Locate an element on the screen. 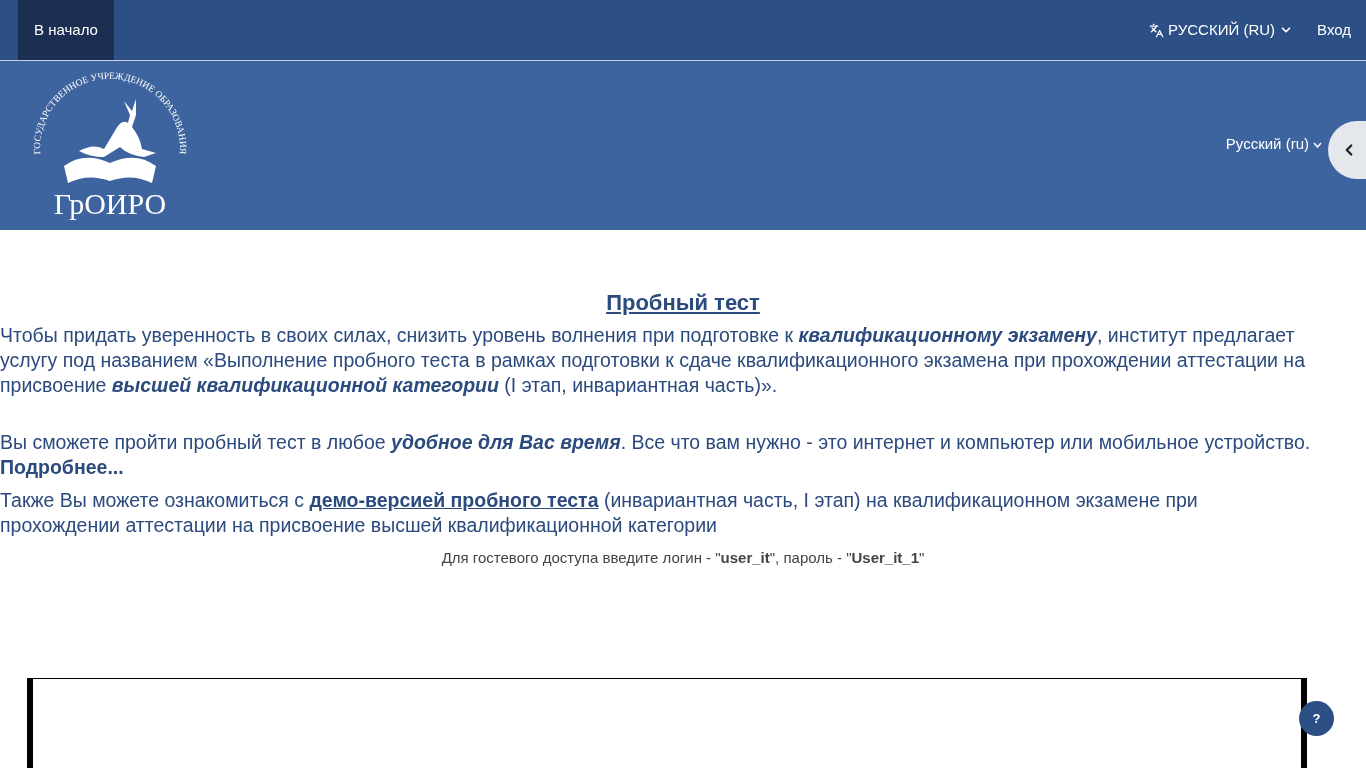 This screenshot has width=1366, height=768. home-link: В начало is located at coordinates (66, 30).